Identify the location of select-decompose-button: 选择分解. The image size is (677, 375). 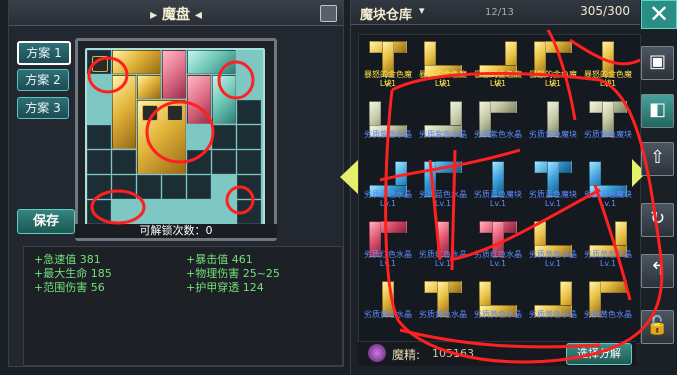
(599, 354).